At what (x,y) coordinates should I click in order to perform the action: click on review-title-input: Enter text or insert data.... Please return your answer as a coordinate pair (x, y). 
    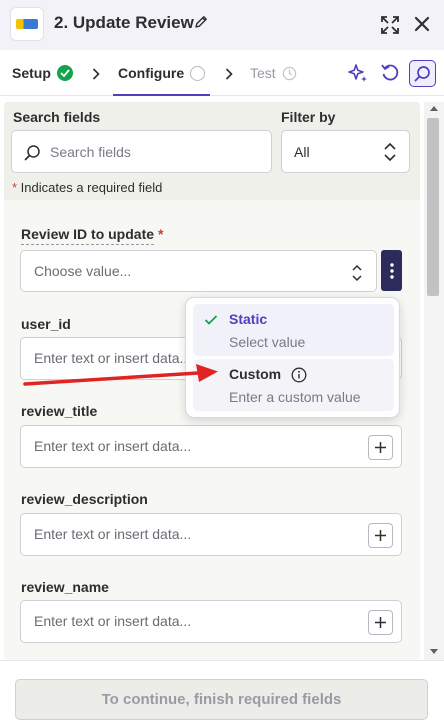
    Looking at the image, I should click on (211, 446).